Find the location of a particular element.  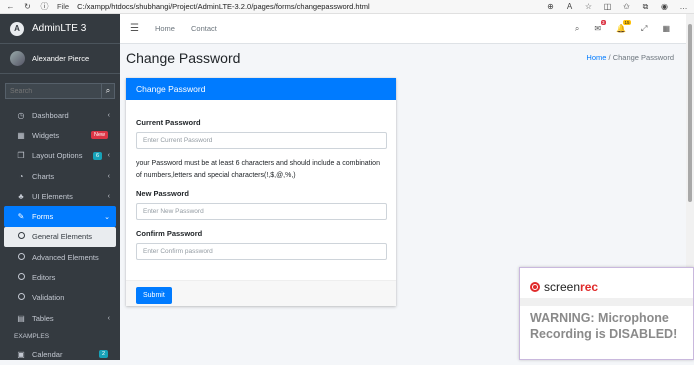

sidebar-item-validation: Validation is located at coordinates (60, 298).